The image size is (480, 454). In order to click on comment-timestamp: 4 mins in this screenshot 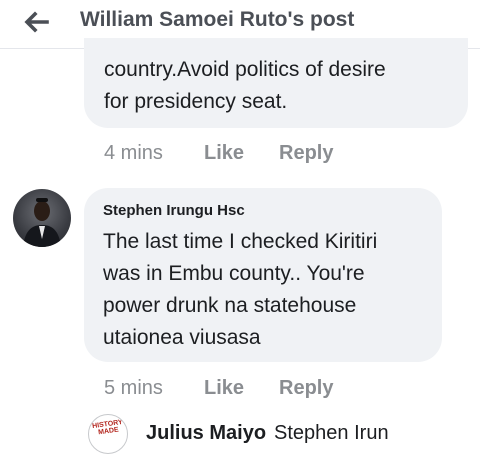, I will do `click(133, 153)`.